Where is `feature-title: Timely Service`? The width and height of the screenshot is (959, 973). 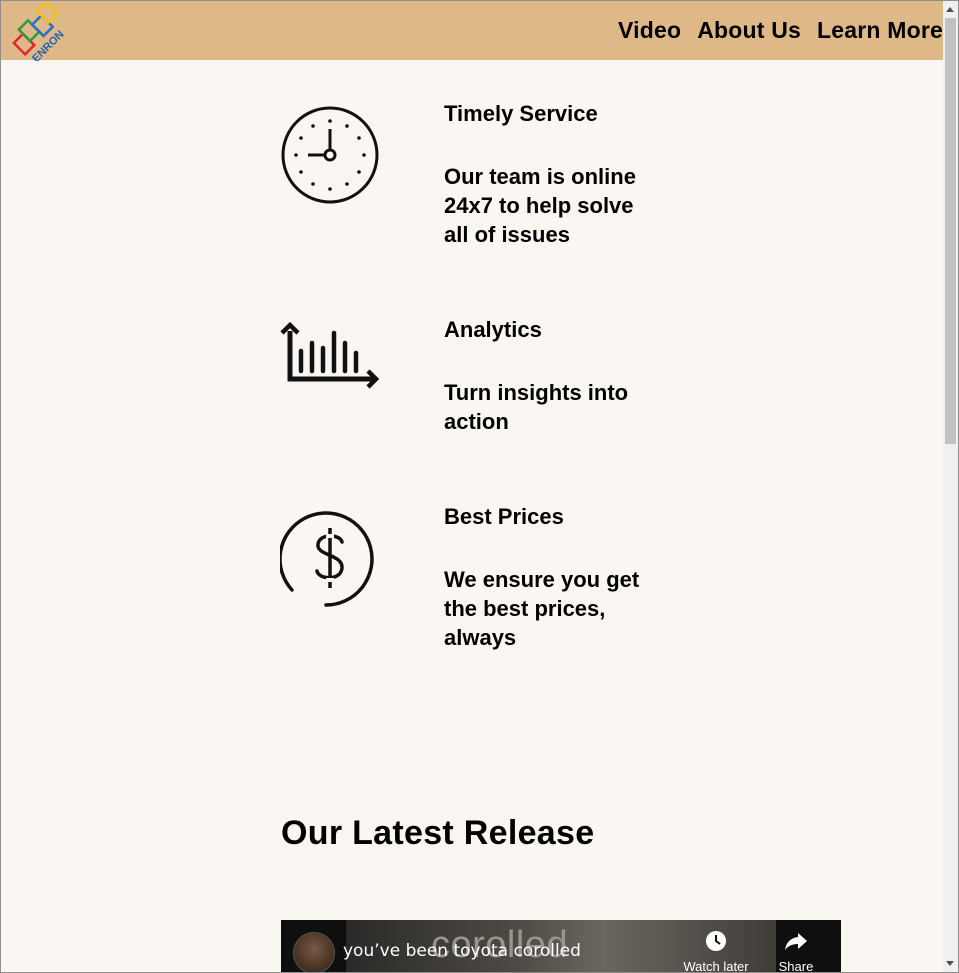
feature-title: Timely Service is located at coordinates (521, 113).